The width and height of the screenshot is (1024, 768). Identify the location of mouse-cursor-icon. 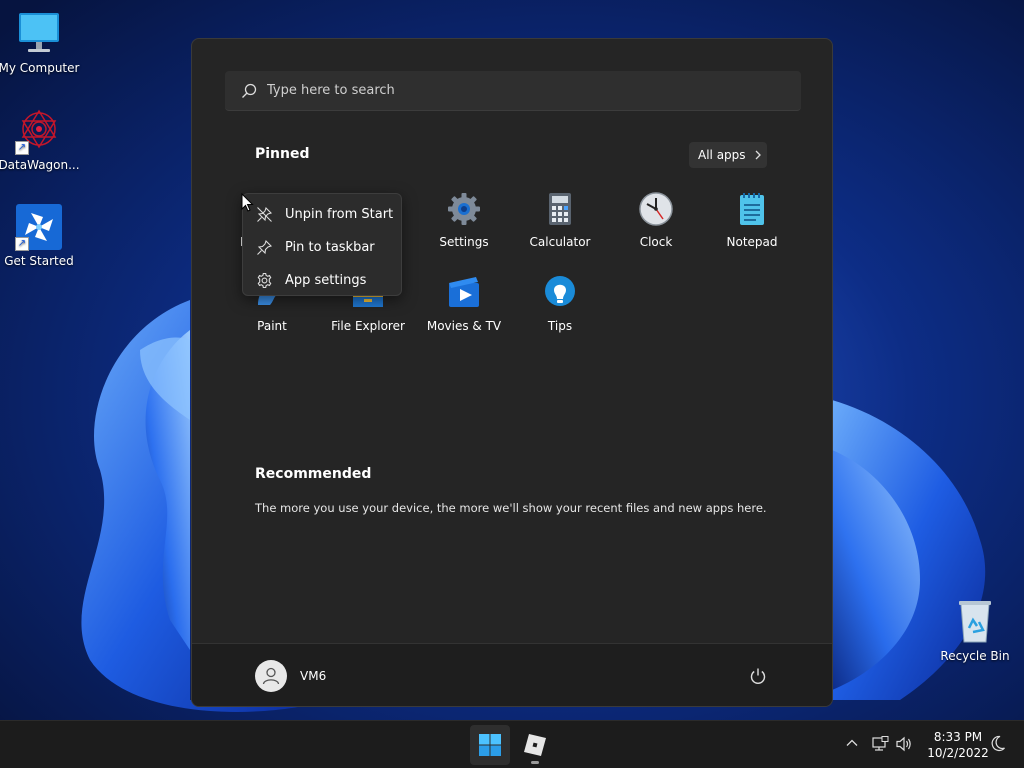
(247, 202).